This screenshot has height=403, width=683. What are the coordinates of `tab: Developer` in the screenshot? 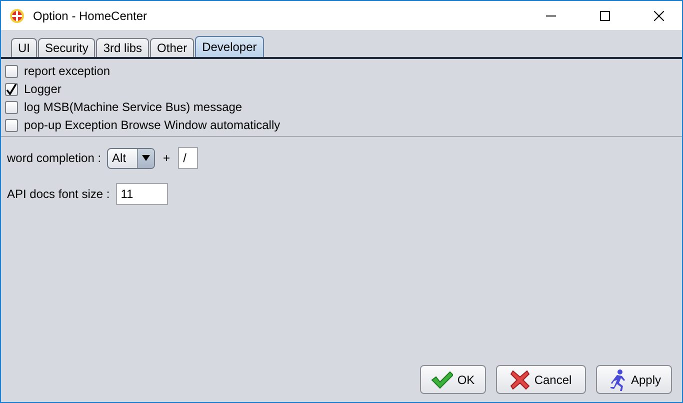 It's located at (229, 46).